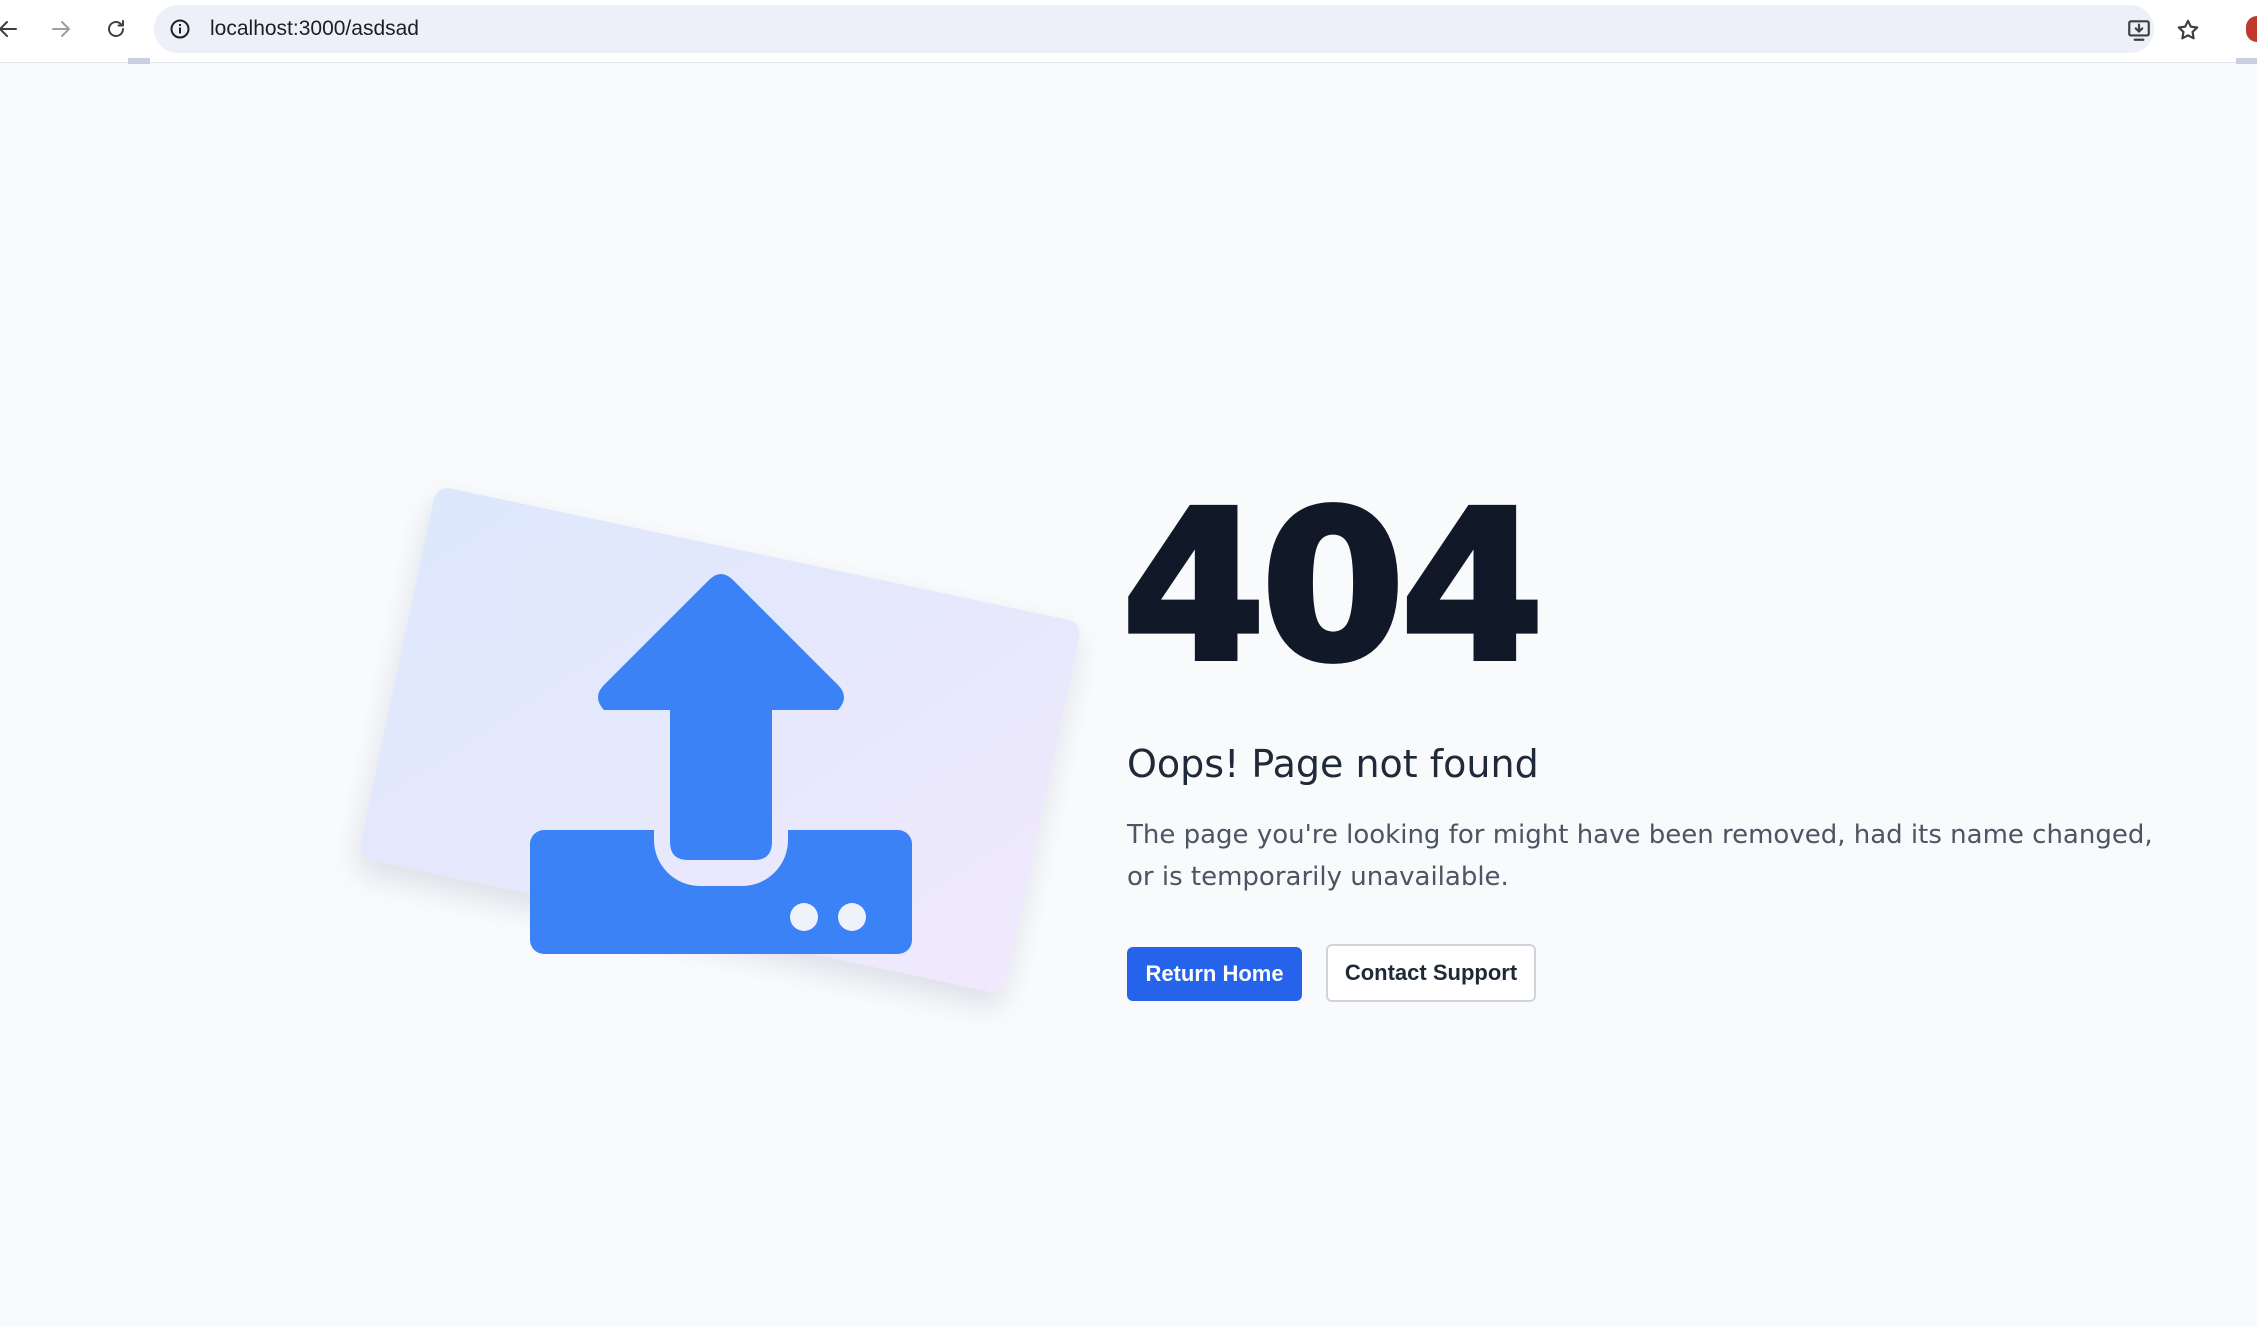  I want to click on return-home-button: Return Home, so click(1214, 974).